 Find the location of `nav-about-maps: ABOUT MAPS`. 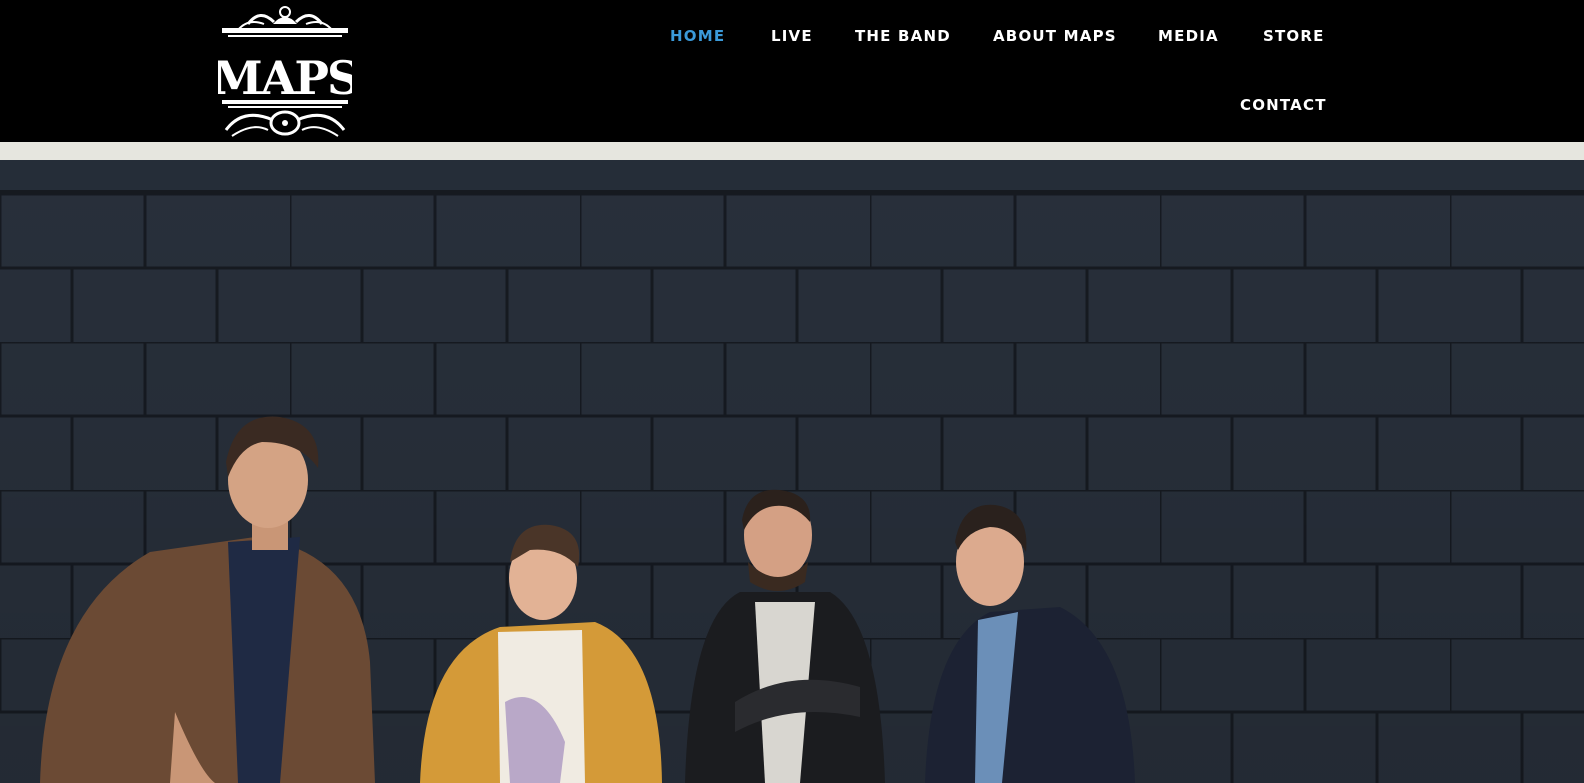

nav-about-maps: ABOUT MAPS is located at coordinates (1055, 36).